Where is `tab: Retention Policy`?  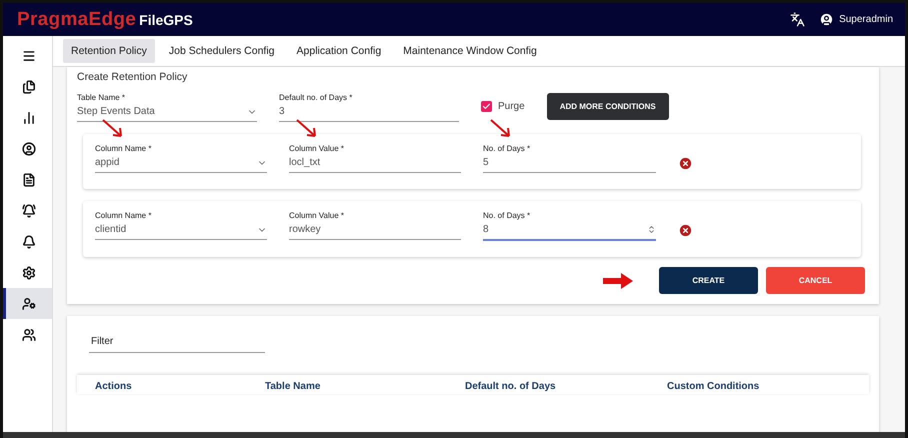
tab: Retention Policy is located at coordinates (109, 51).